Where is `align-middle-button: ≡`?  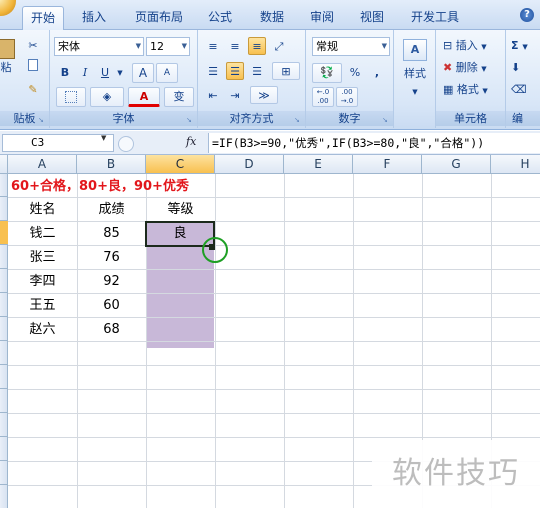
align-middle-button: ≡ is located at coordinates (235, 46).